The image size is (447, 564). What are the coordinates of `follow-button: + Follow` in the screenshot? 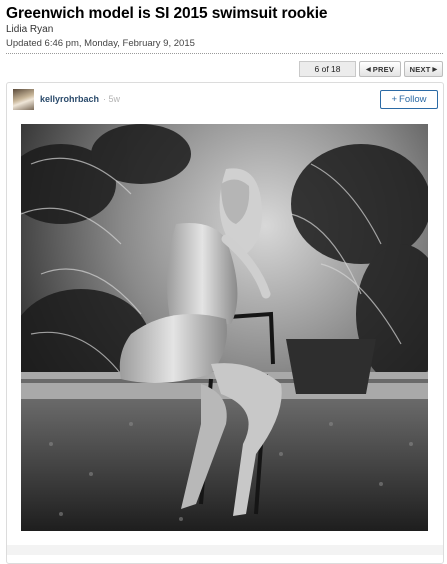 It's located at (409, 99).